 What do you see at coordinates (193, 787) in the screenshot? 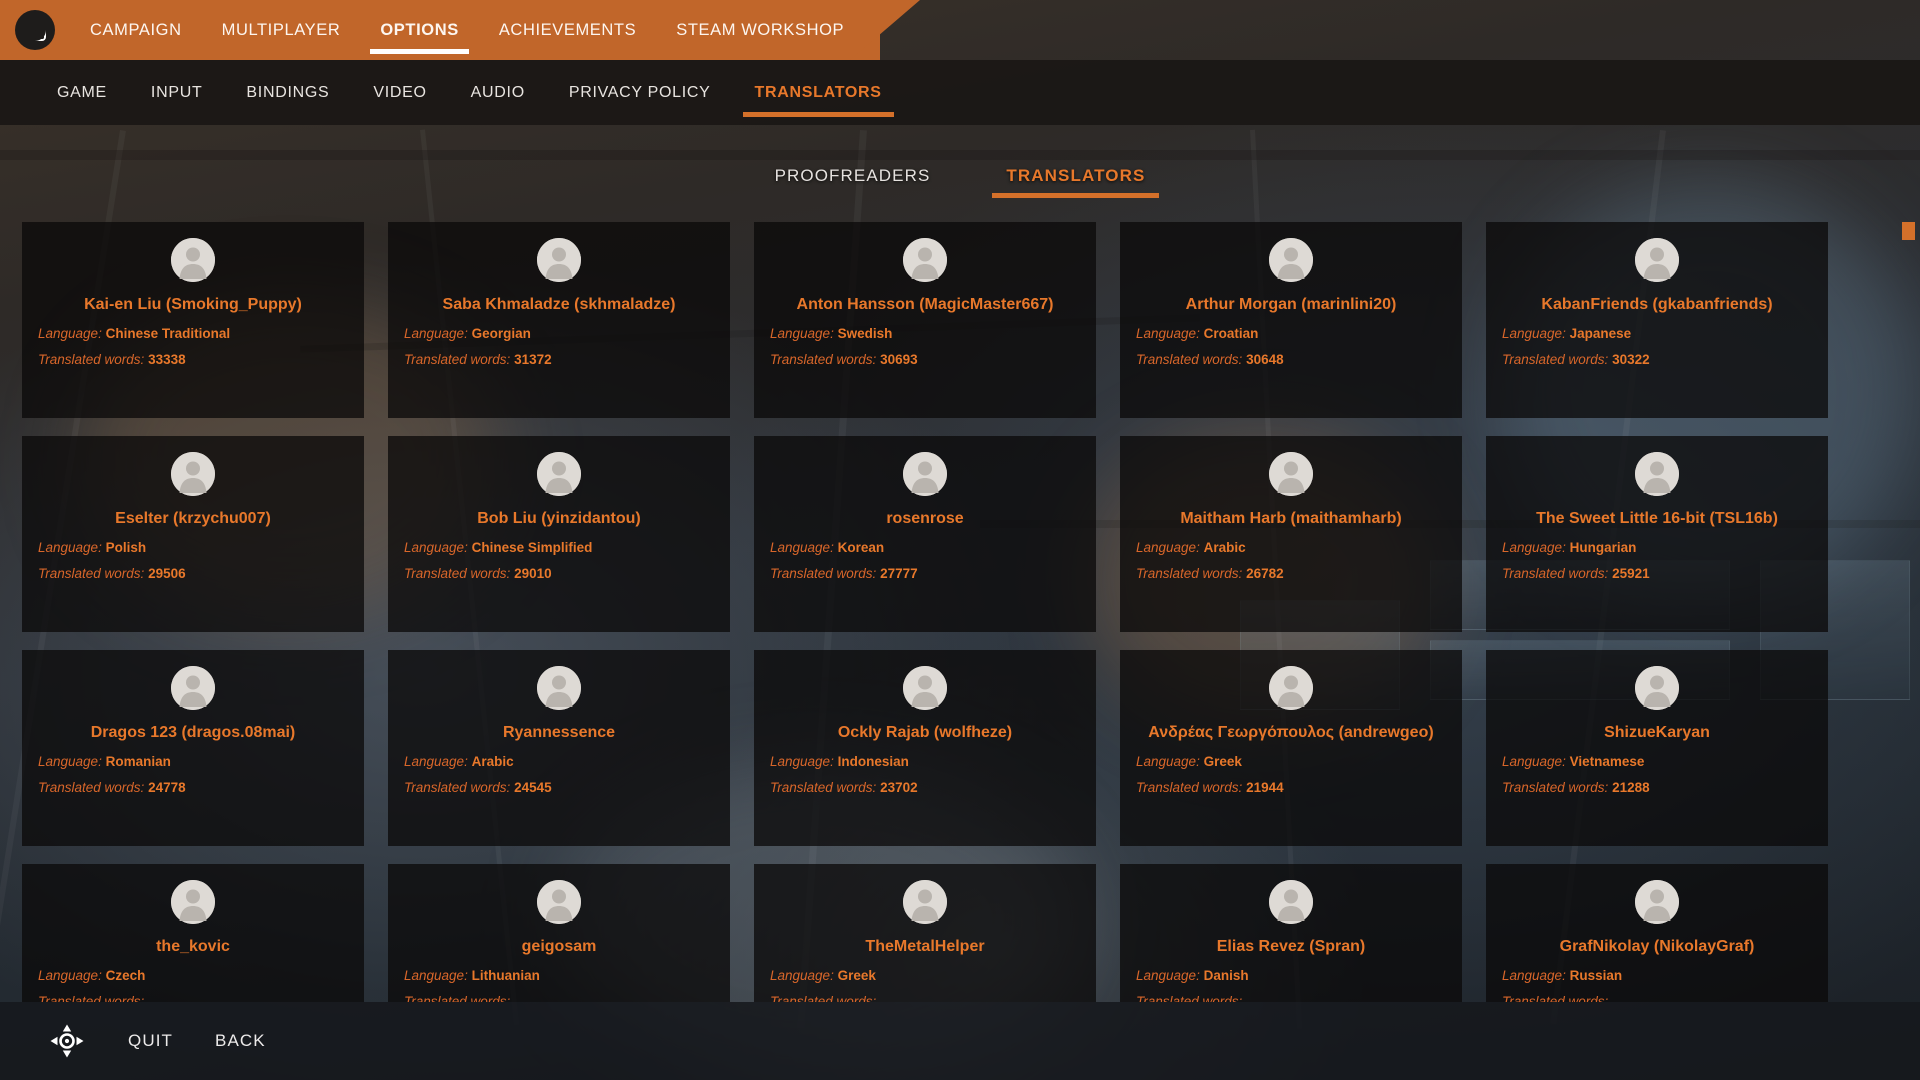
I see `translated-words-row: Translated words: 24778` at bounding box center [193, 787].